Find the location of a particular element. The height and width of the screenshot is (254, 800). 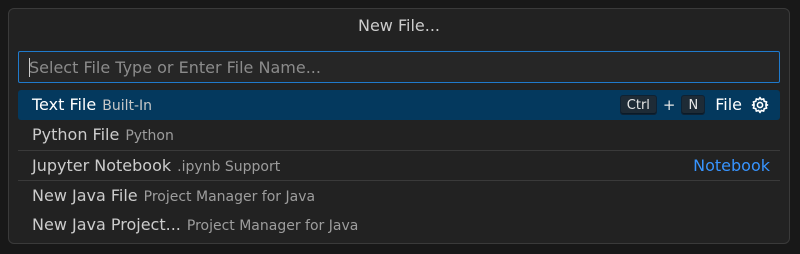

item-description: Python is located at coordinates (149, 136).